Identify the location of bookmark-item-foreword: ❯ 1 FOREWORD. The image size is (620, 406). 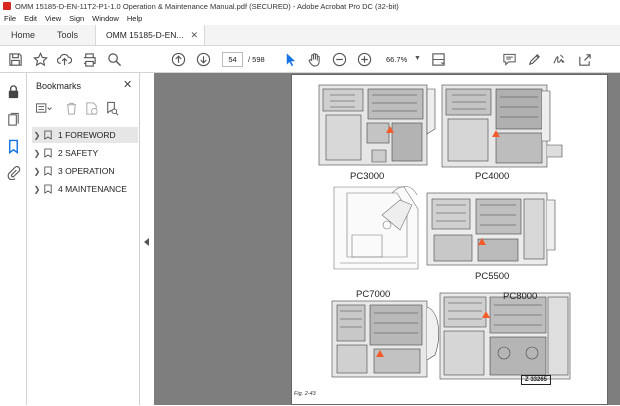
(85, 135).